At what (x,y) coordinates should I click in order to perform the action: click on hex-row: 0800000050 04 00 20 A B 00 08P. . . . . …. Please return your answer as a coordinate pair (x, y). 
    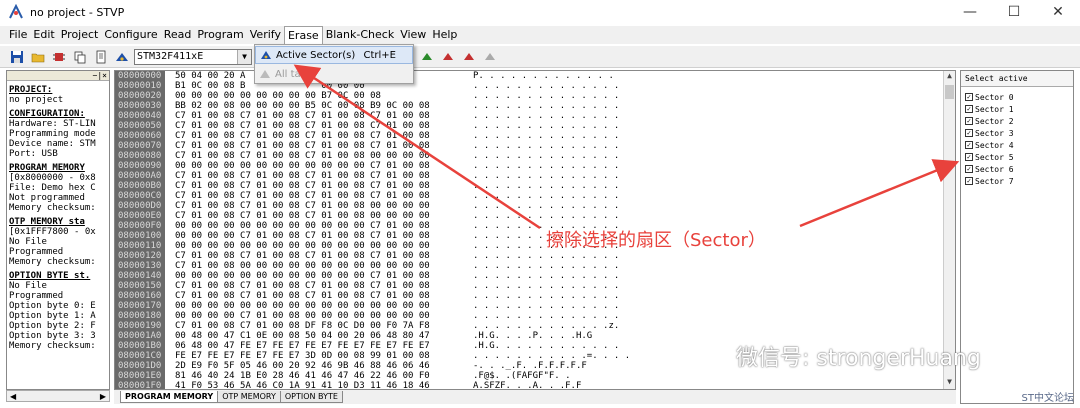
    Looking at the image, I should click on (535, 76).